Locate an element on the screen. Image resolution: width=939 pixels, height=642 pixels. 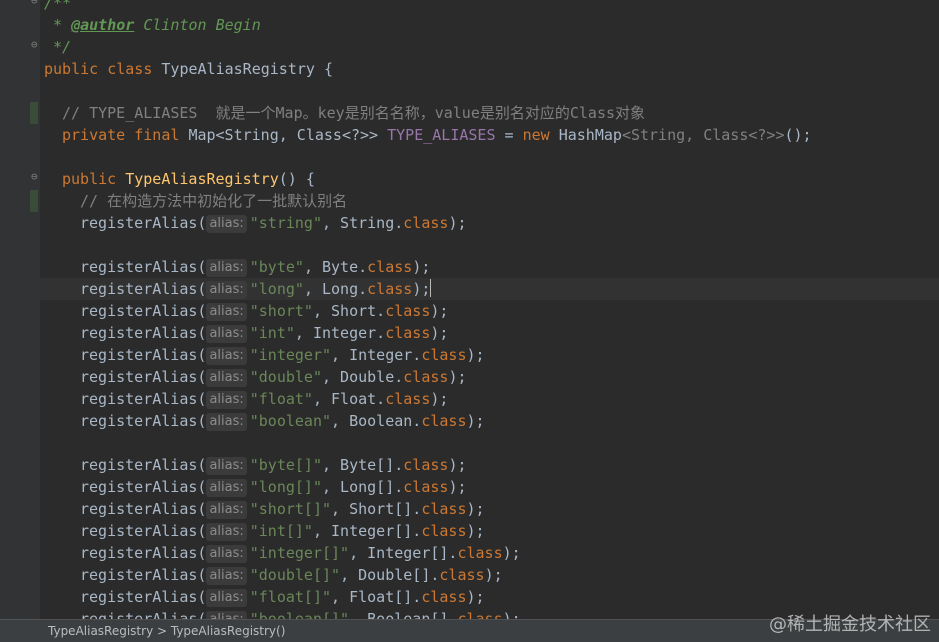
breadcrumb: TypeAliasRegistry > TypeAliasRegistry() is located at coordinates (166, 631).